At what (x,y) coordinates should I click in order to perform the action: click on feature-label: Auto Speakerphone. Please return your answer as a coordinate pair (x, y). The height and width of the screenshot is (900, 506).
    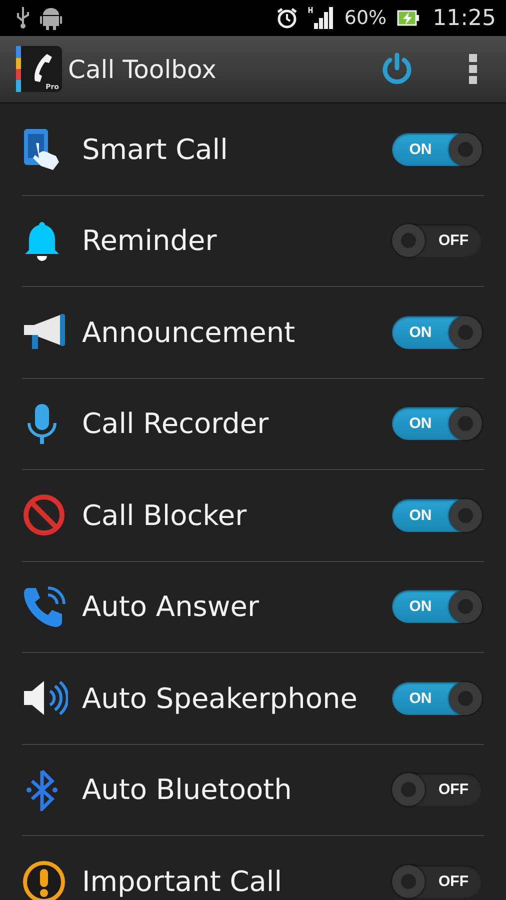
    Looking at the image, I should click on (220, 698).